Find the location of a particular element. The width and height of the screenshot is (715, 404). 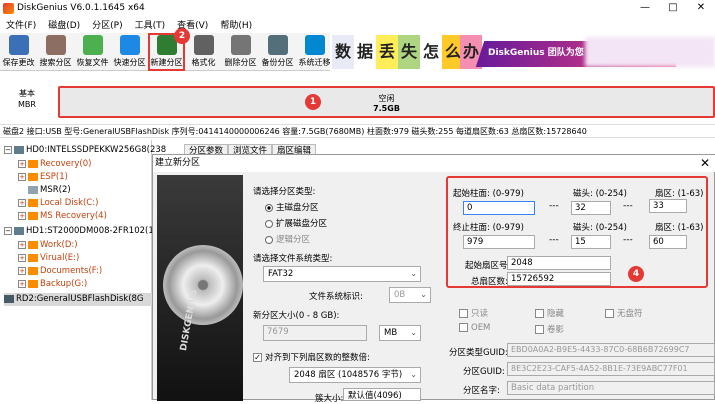

size-label: 新分区大小(0 - 8 GB): is located at coordinates (296, 316).